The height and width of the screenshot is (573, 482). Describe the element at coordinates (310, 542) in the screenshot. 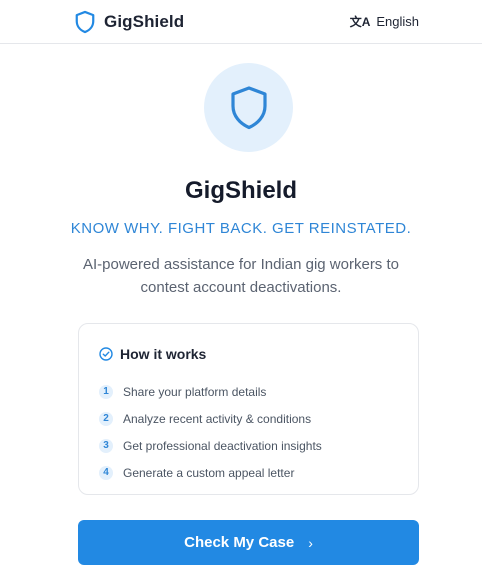

I see `chevron-right-icon: ›` at that location.